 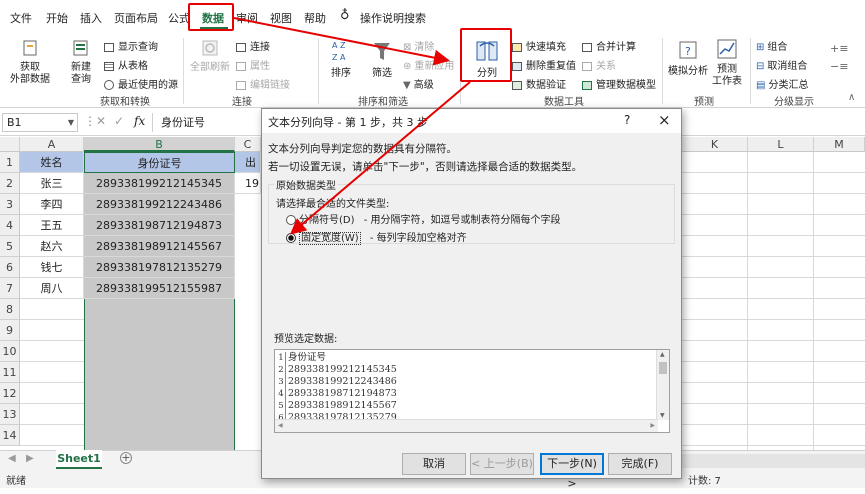 I want to click on arrow-to-fixed-width, so click(x=380, y=158).